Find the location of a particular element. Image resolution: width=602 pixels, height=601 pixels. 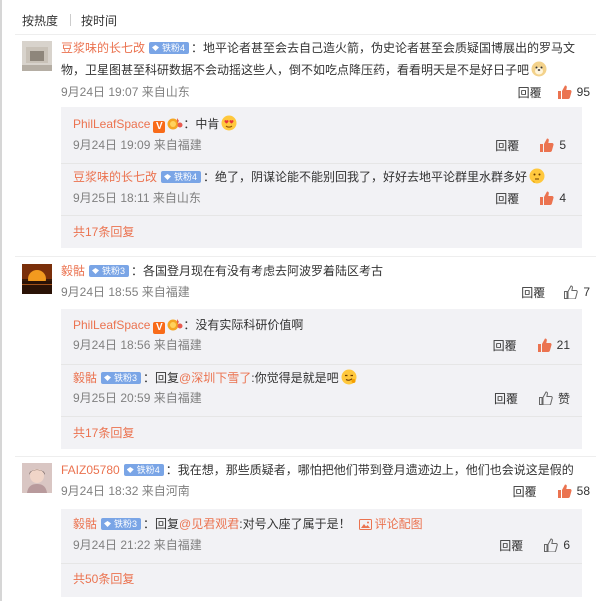

sort-by-hot: 按热度 is located at coordinates (40, 20).